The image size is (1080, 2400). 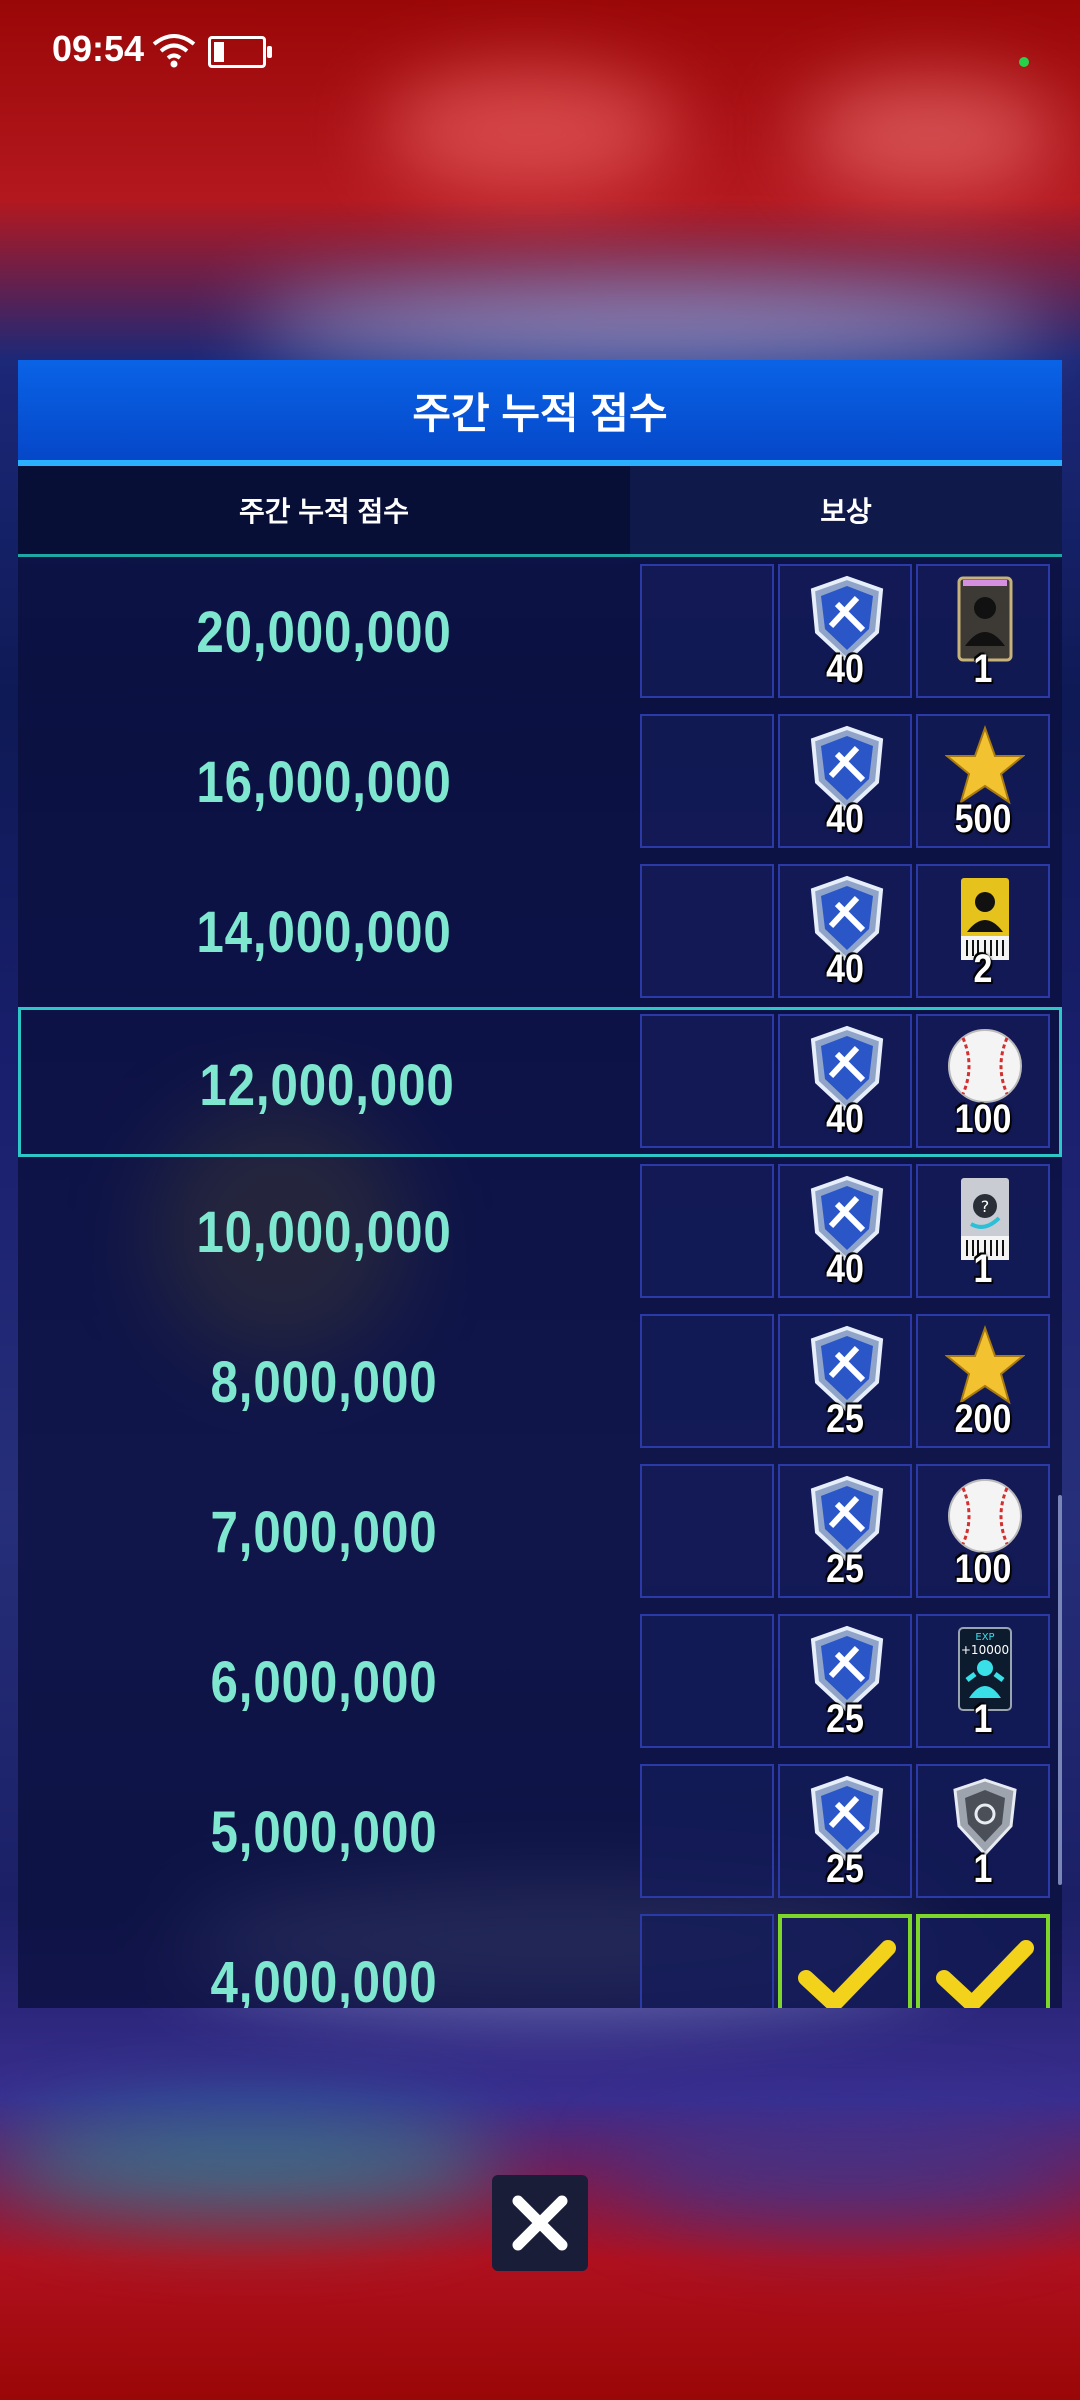 What do you see at coordinates (983, 969) in the screenshot?
I see `reward-quantity: 2` at bounding box center [983, 969].